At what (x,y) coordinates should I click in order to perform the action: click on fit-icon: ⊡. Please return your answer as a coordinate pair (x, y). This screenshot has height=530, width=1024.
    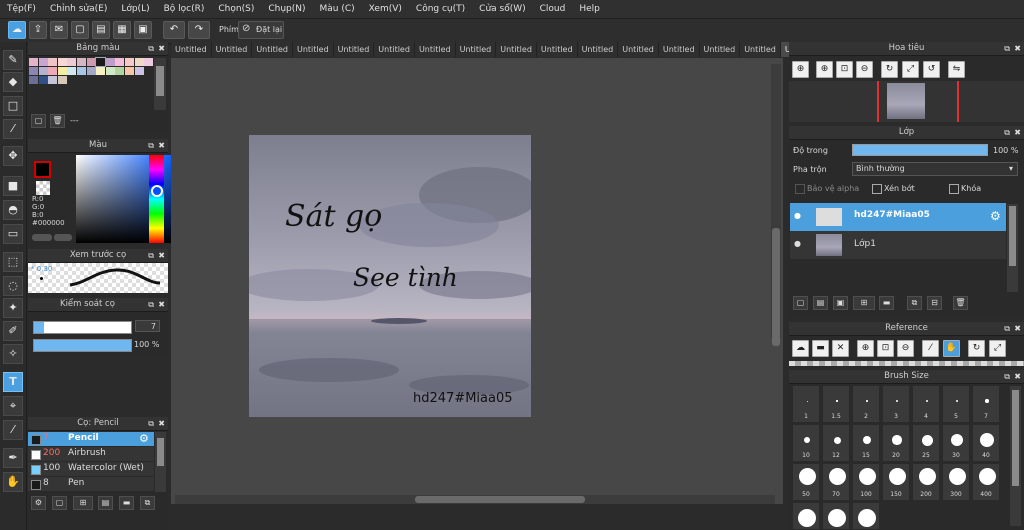
    Looking at the image, I should click on (844, 69).